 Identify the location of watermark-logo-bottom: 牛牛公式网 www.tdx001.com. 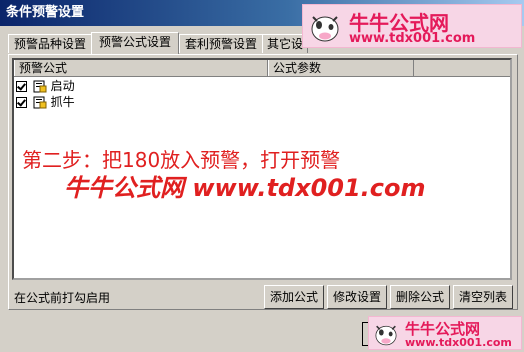
(445, 333).